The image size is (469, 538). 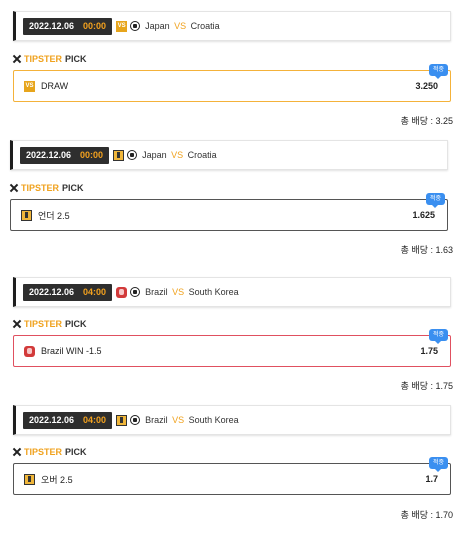 I want to click on match-header: 2022.12.06 00:00 VS Japan VS Croatia, so click(x=232, y=26).